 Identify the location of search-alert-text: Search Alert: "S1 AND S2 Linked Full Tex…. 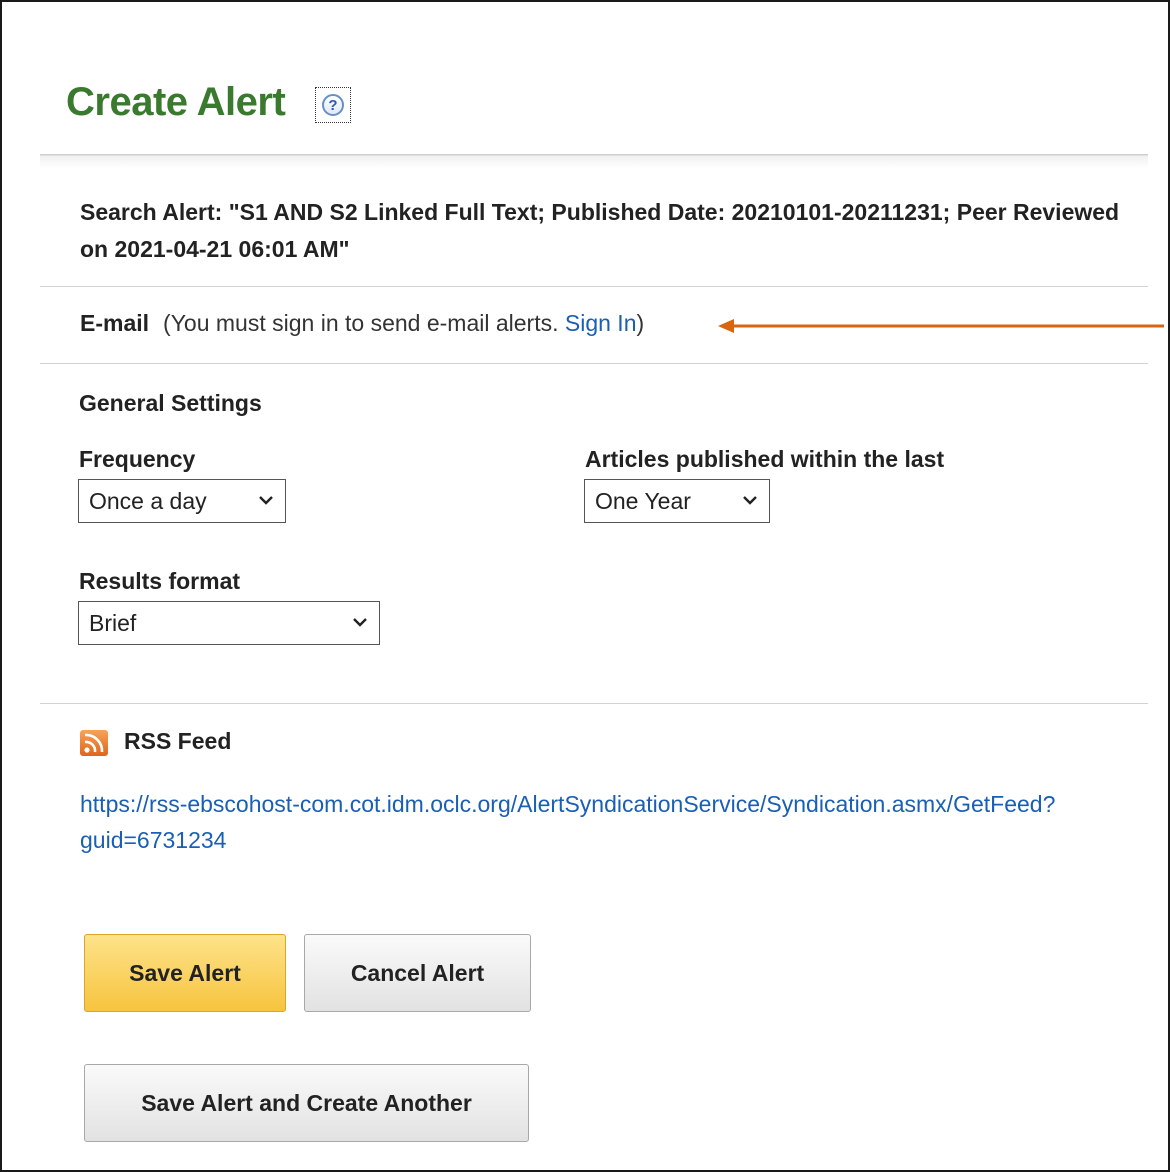
(600, 230).